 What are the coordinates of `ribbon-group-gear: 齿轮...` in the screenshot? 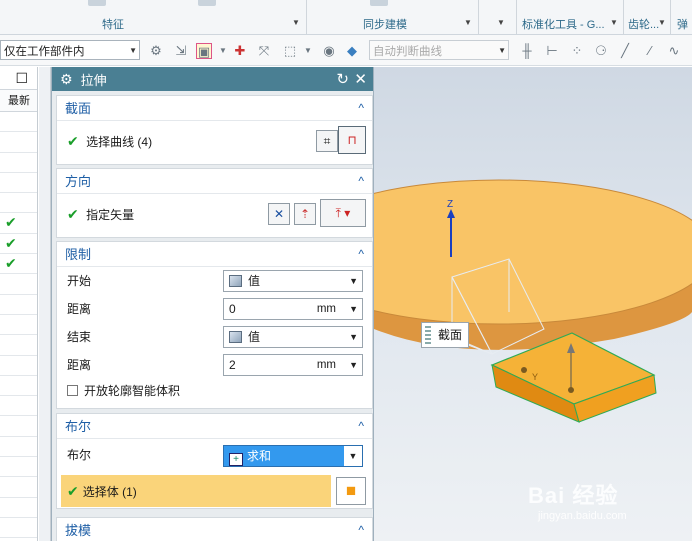 It's located at (643, 24).